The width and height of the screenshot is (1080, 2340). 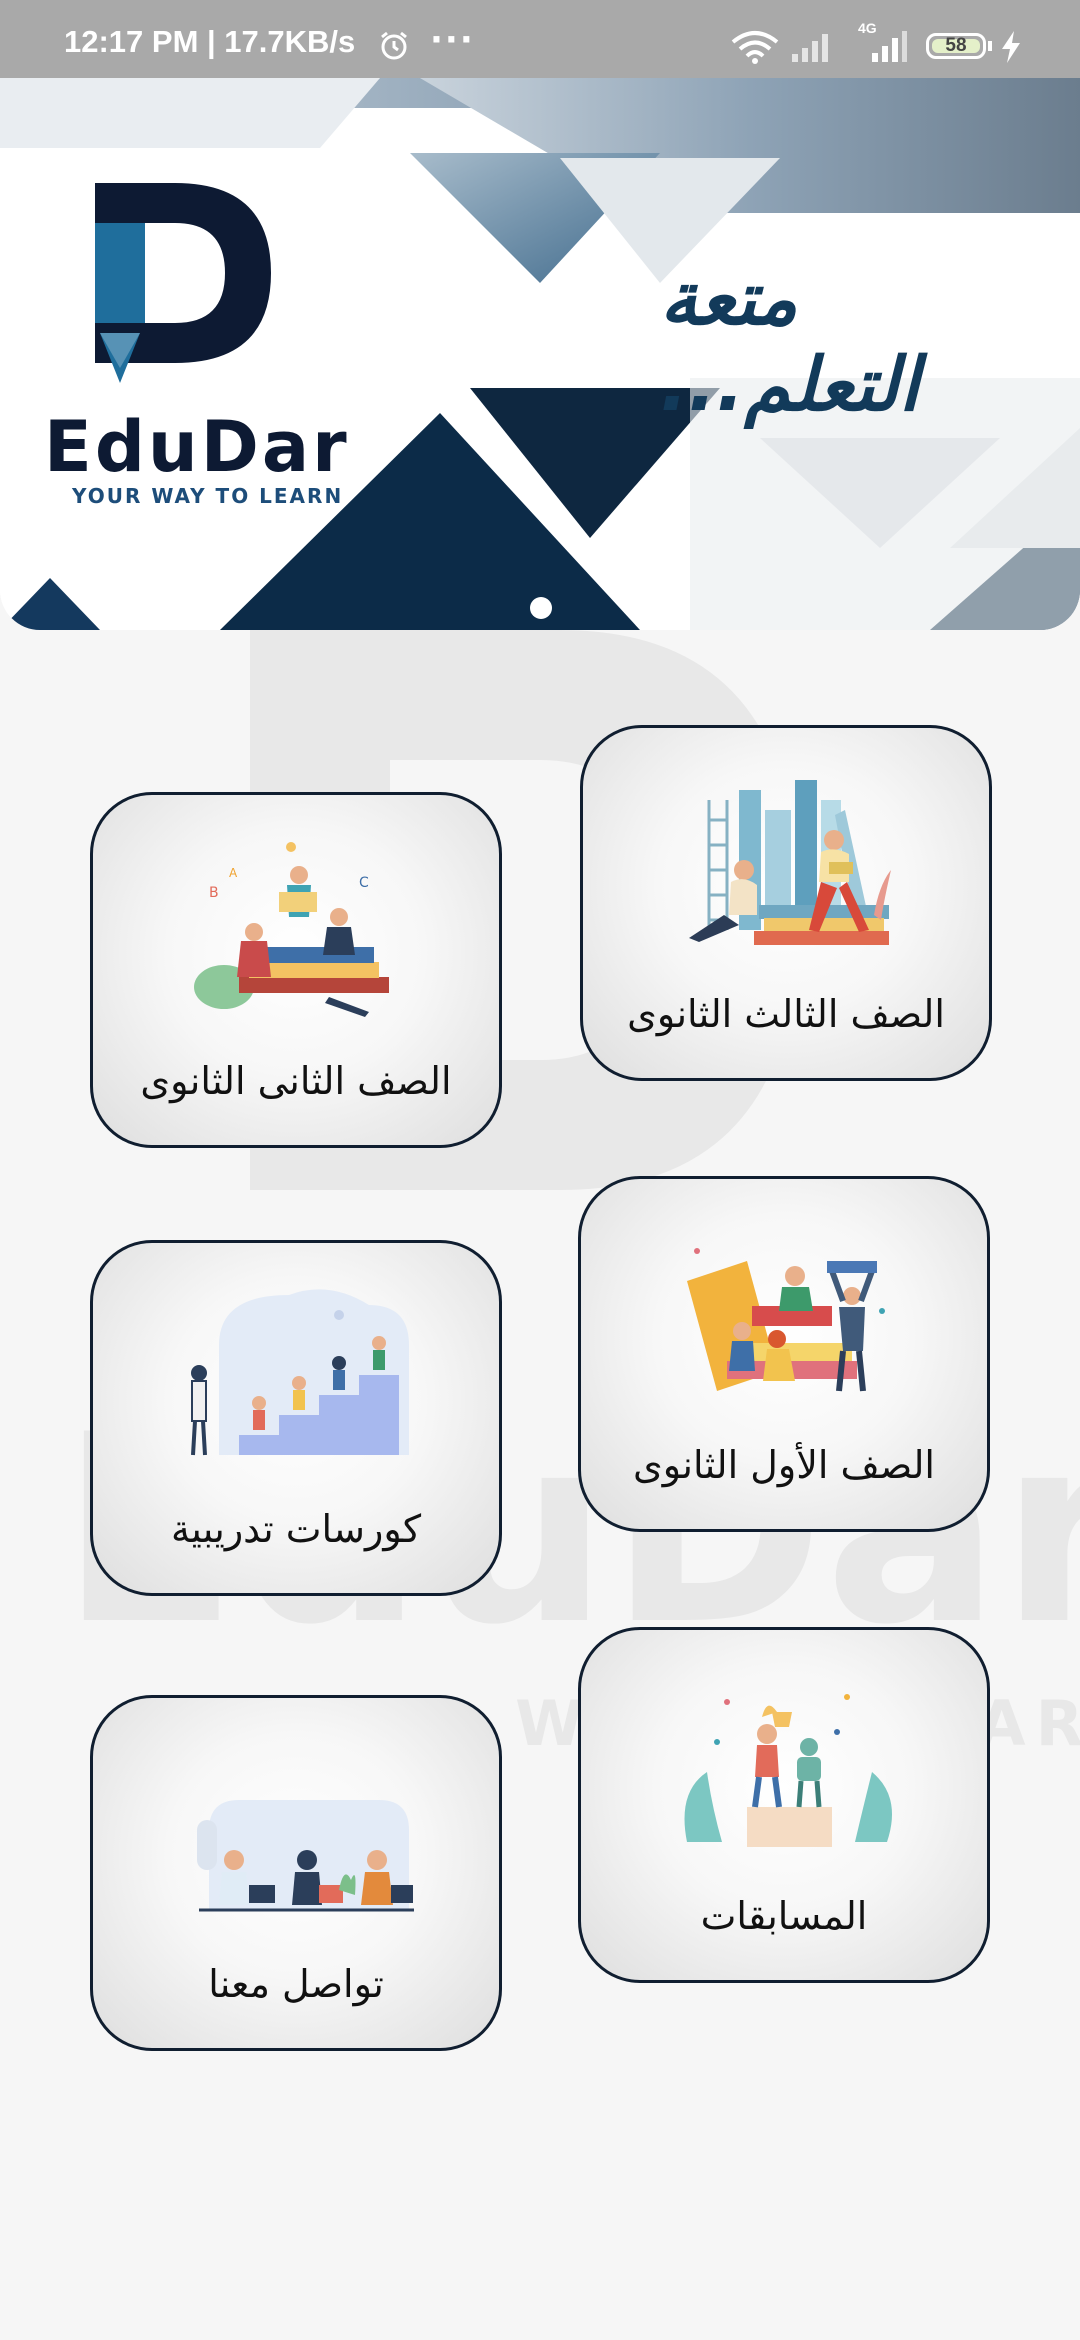 I want to click on card-competitions: المسابقات, so click(x=784, y=1805).